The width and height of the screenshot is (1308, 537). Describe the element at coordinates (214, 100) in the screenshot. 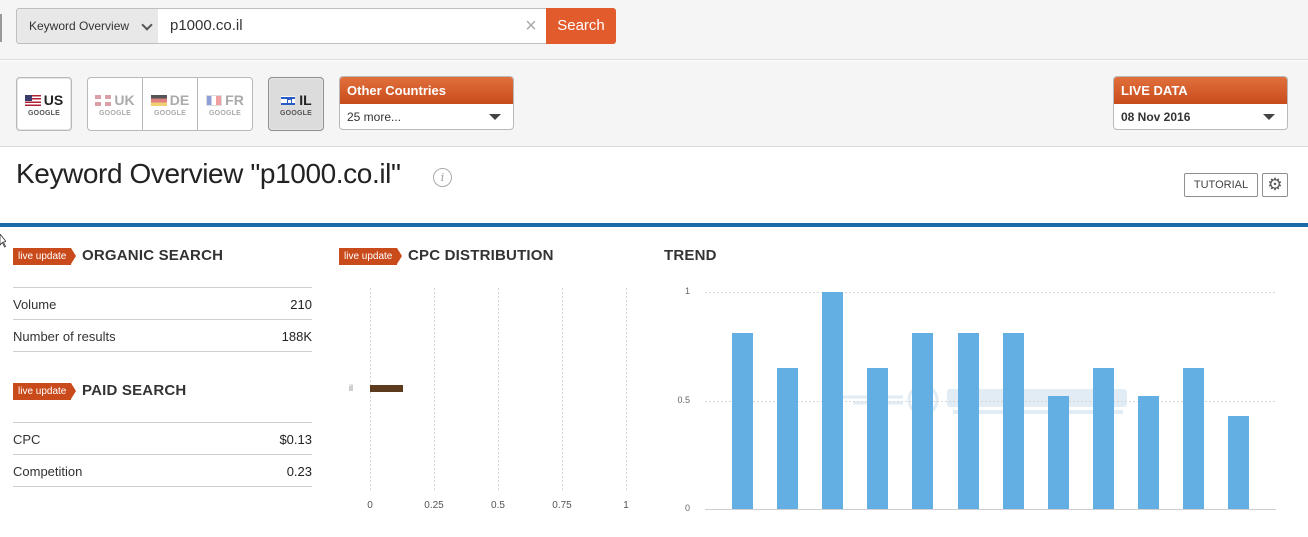

I see `fr-flag-icon` at that location.